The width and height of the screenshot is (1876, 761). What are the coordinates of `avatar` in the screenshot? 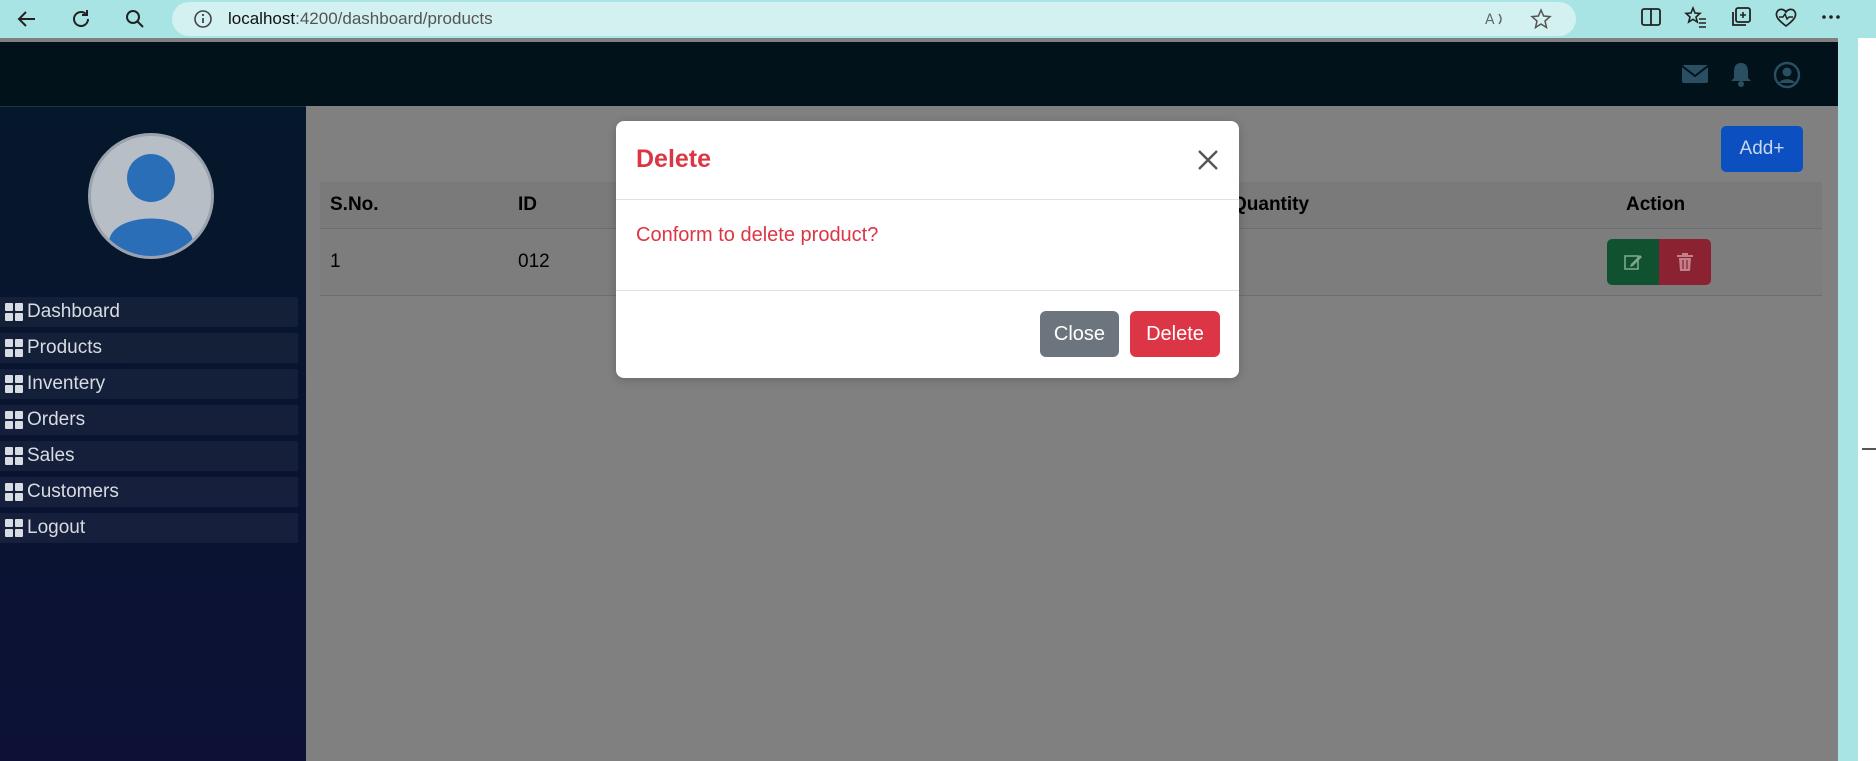 It's located at (151, 196).